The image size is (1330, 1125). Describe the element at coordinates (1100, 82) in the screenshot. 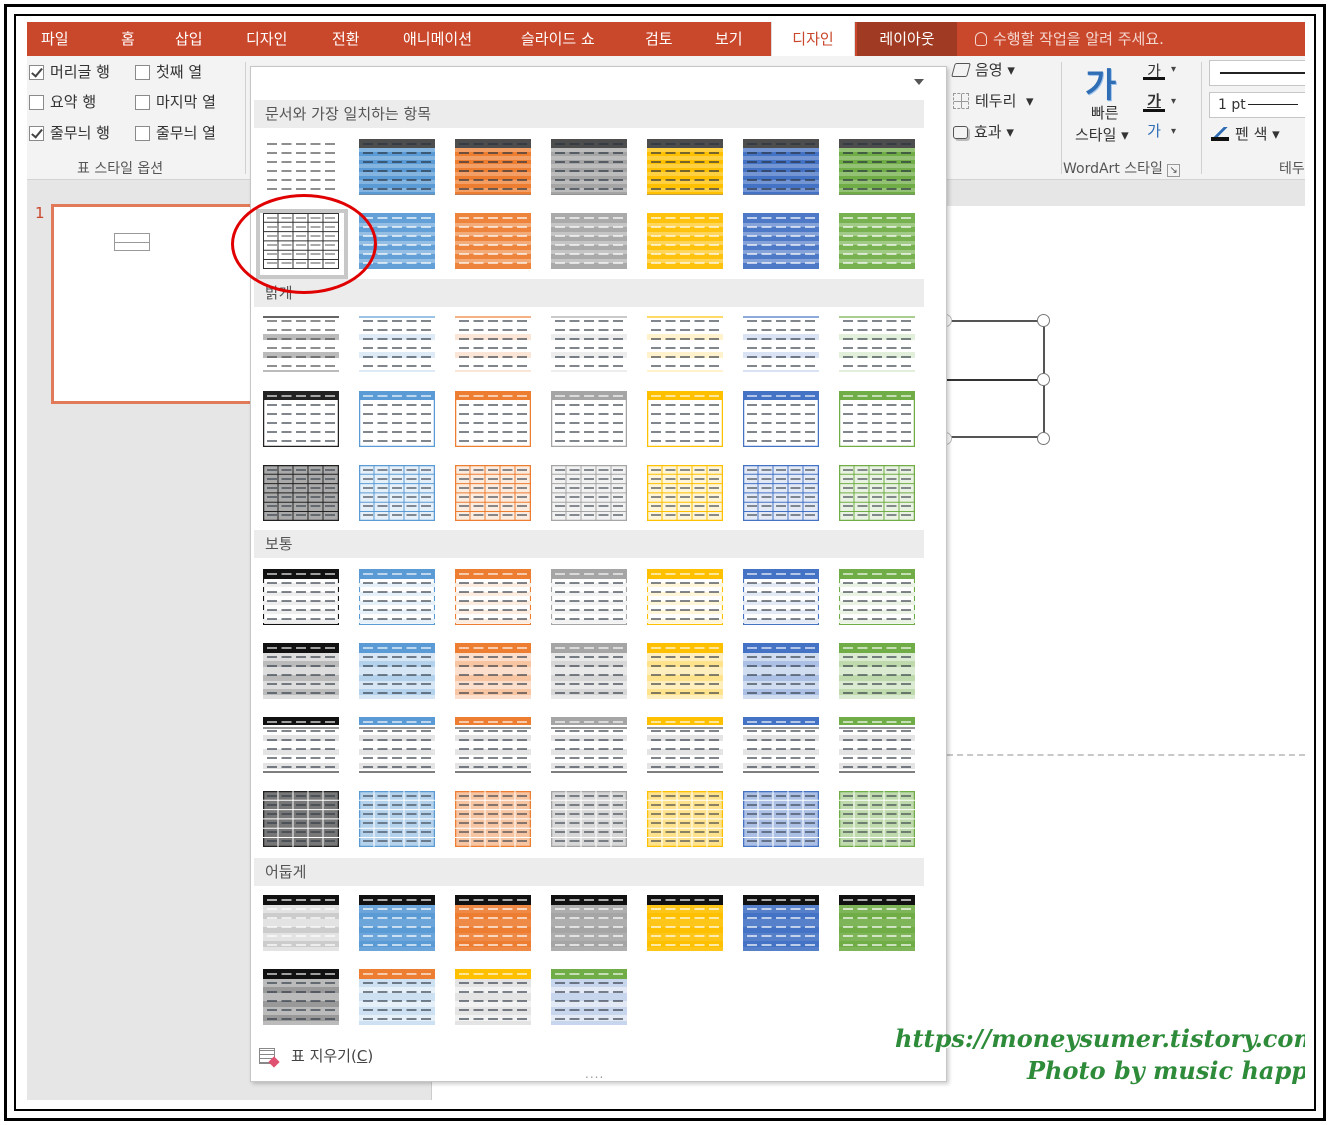

I see `quick-styles-icon: 가` at that location.